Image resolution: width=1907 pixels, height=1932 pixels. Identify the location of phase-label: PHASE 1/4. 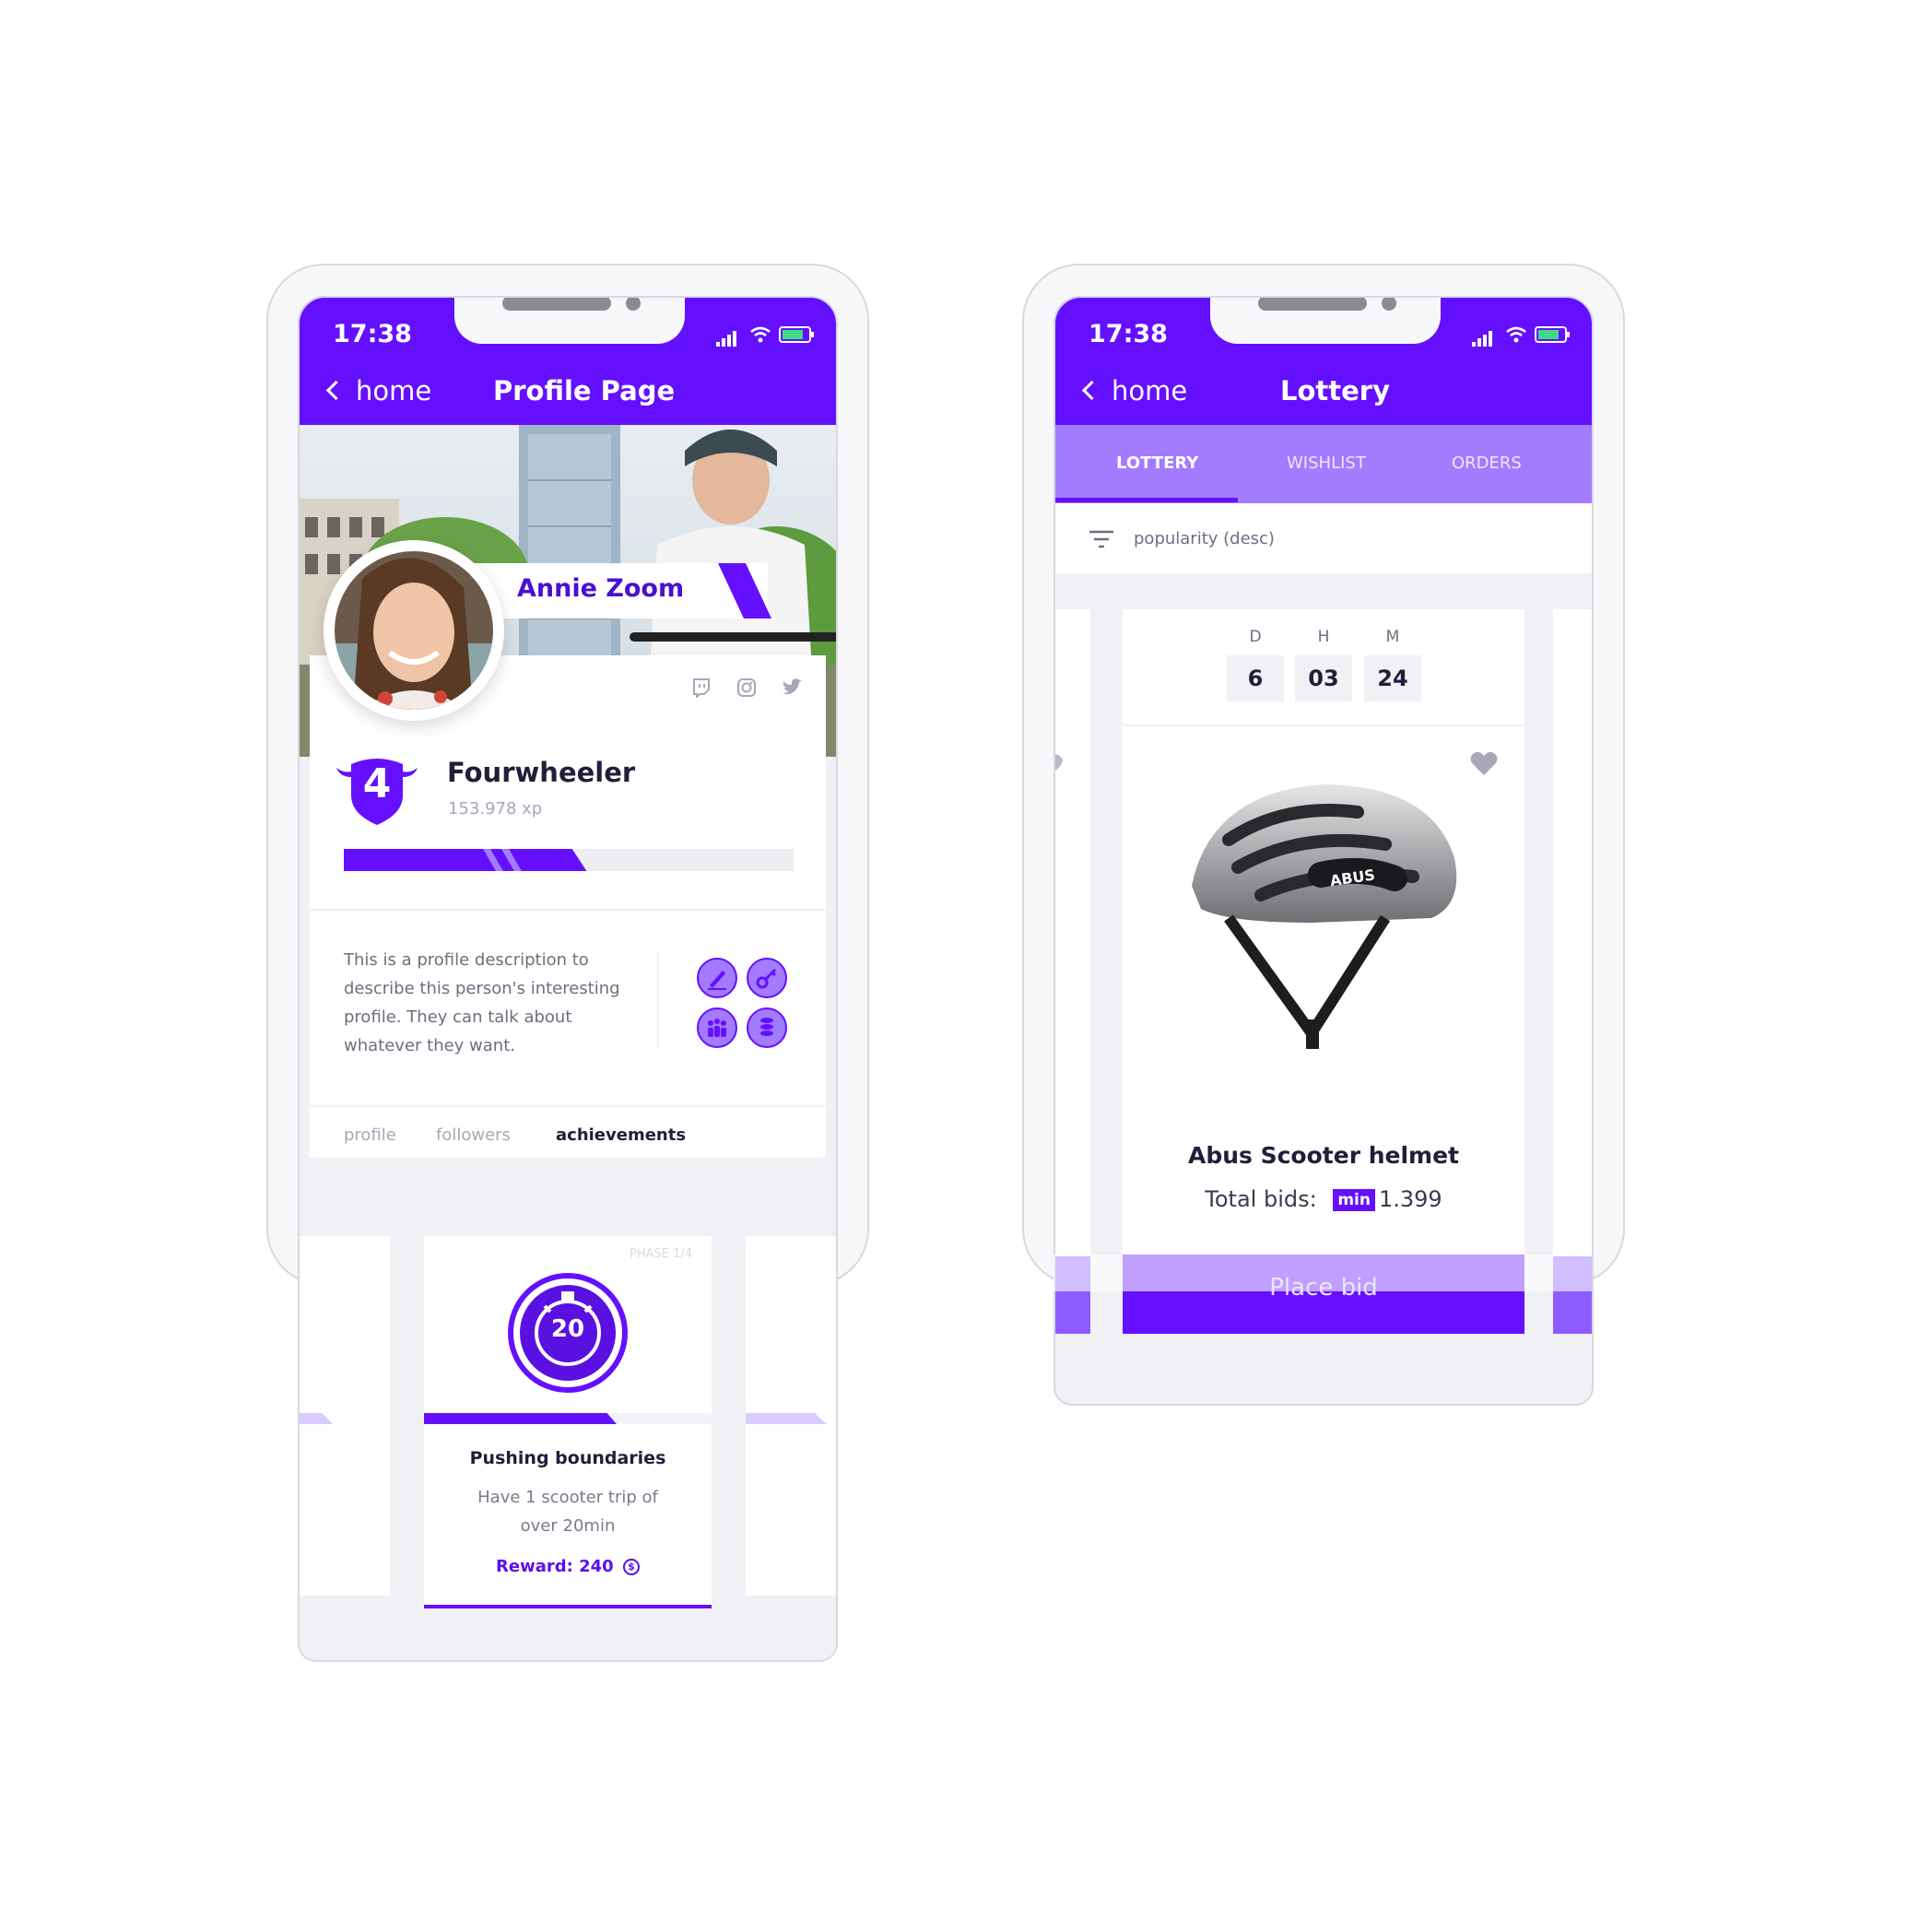
(661, 1254).